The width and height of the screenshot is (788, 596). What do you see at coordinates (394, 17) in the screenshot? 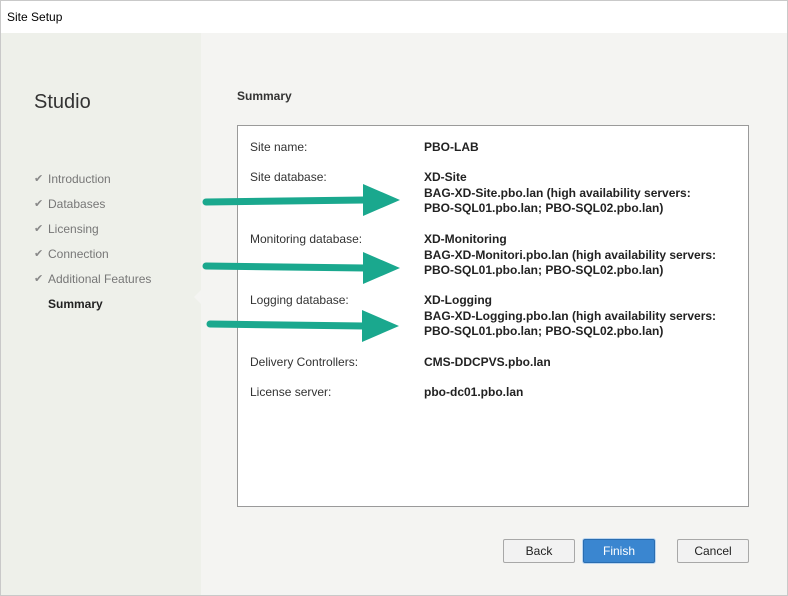
I see `window-title: Site Setup` at bounding box center [394, 17].